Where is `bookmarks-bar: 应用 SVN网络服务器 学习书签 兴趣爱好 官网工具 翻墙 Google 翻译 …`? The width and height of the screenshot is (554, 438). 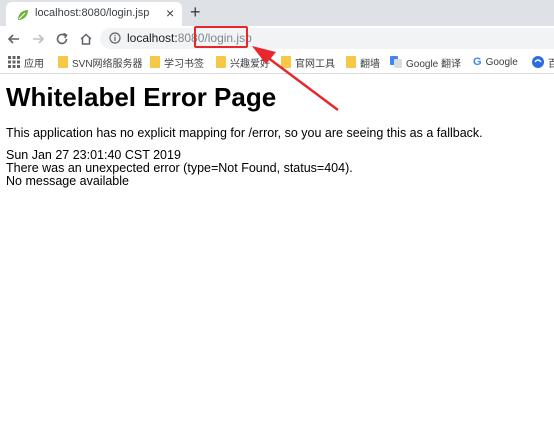
bookmarks-bar: 应用 SVN网络服务器 学习书签 兴趣爱好 官网工具 翻墙 Google 翻译 … is located at coordinates (277, 62).